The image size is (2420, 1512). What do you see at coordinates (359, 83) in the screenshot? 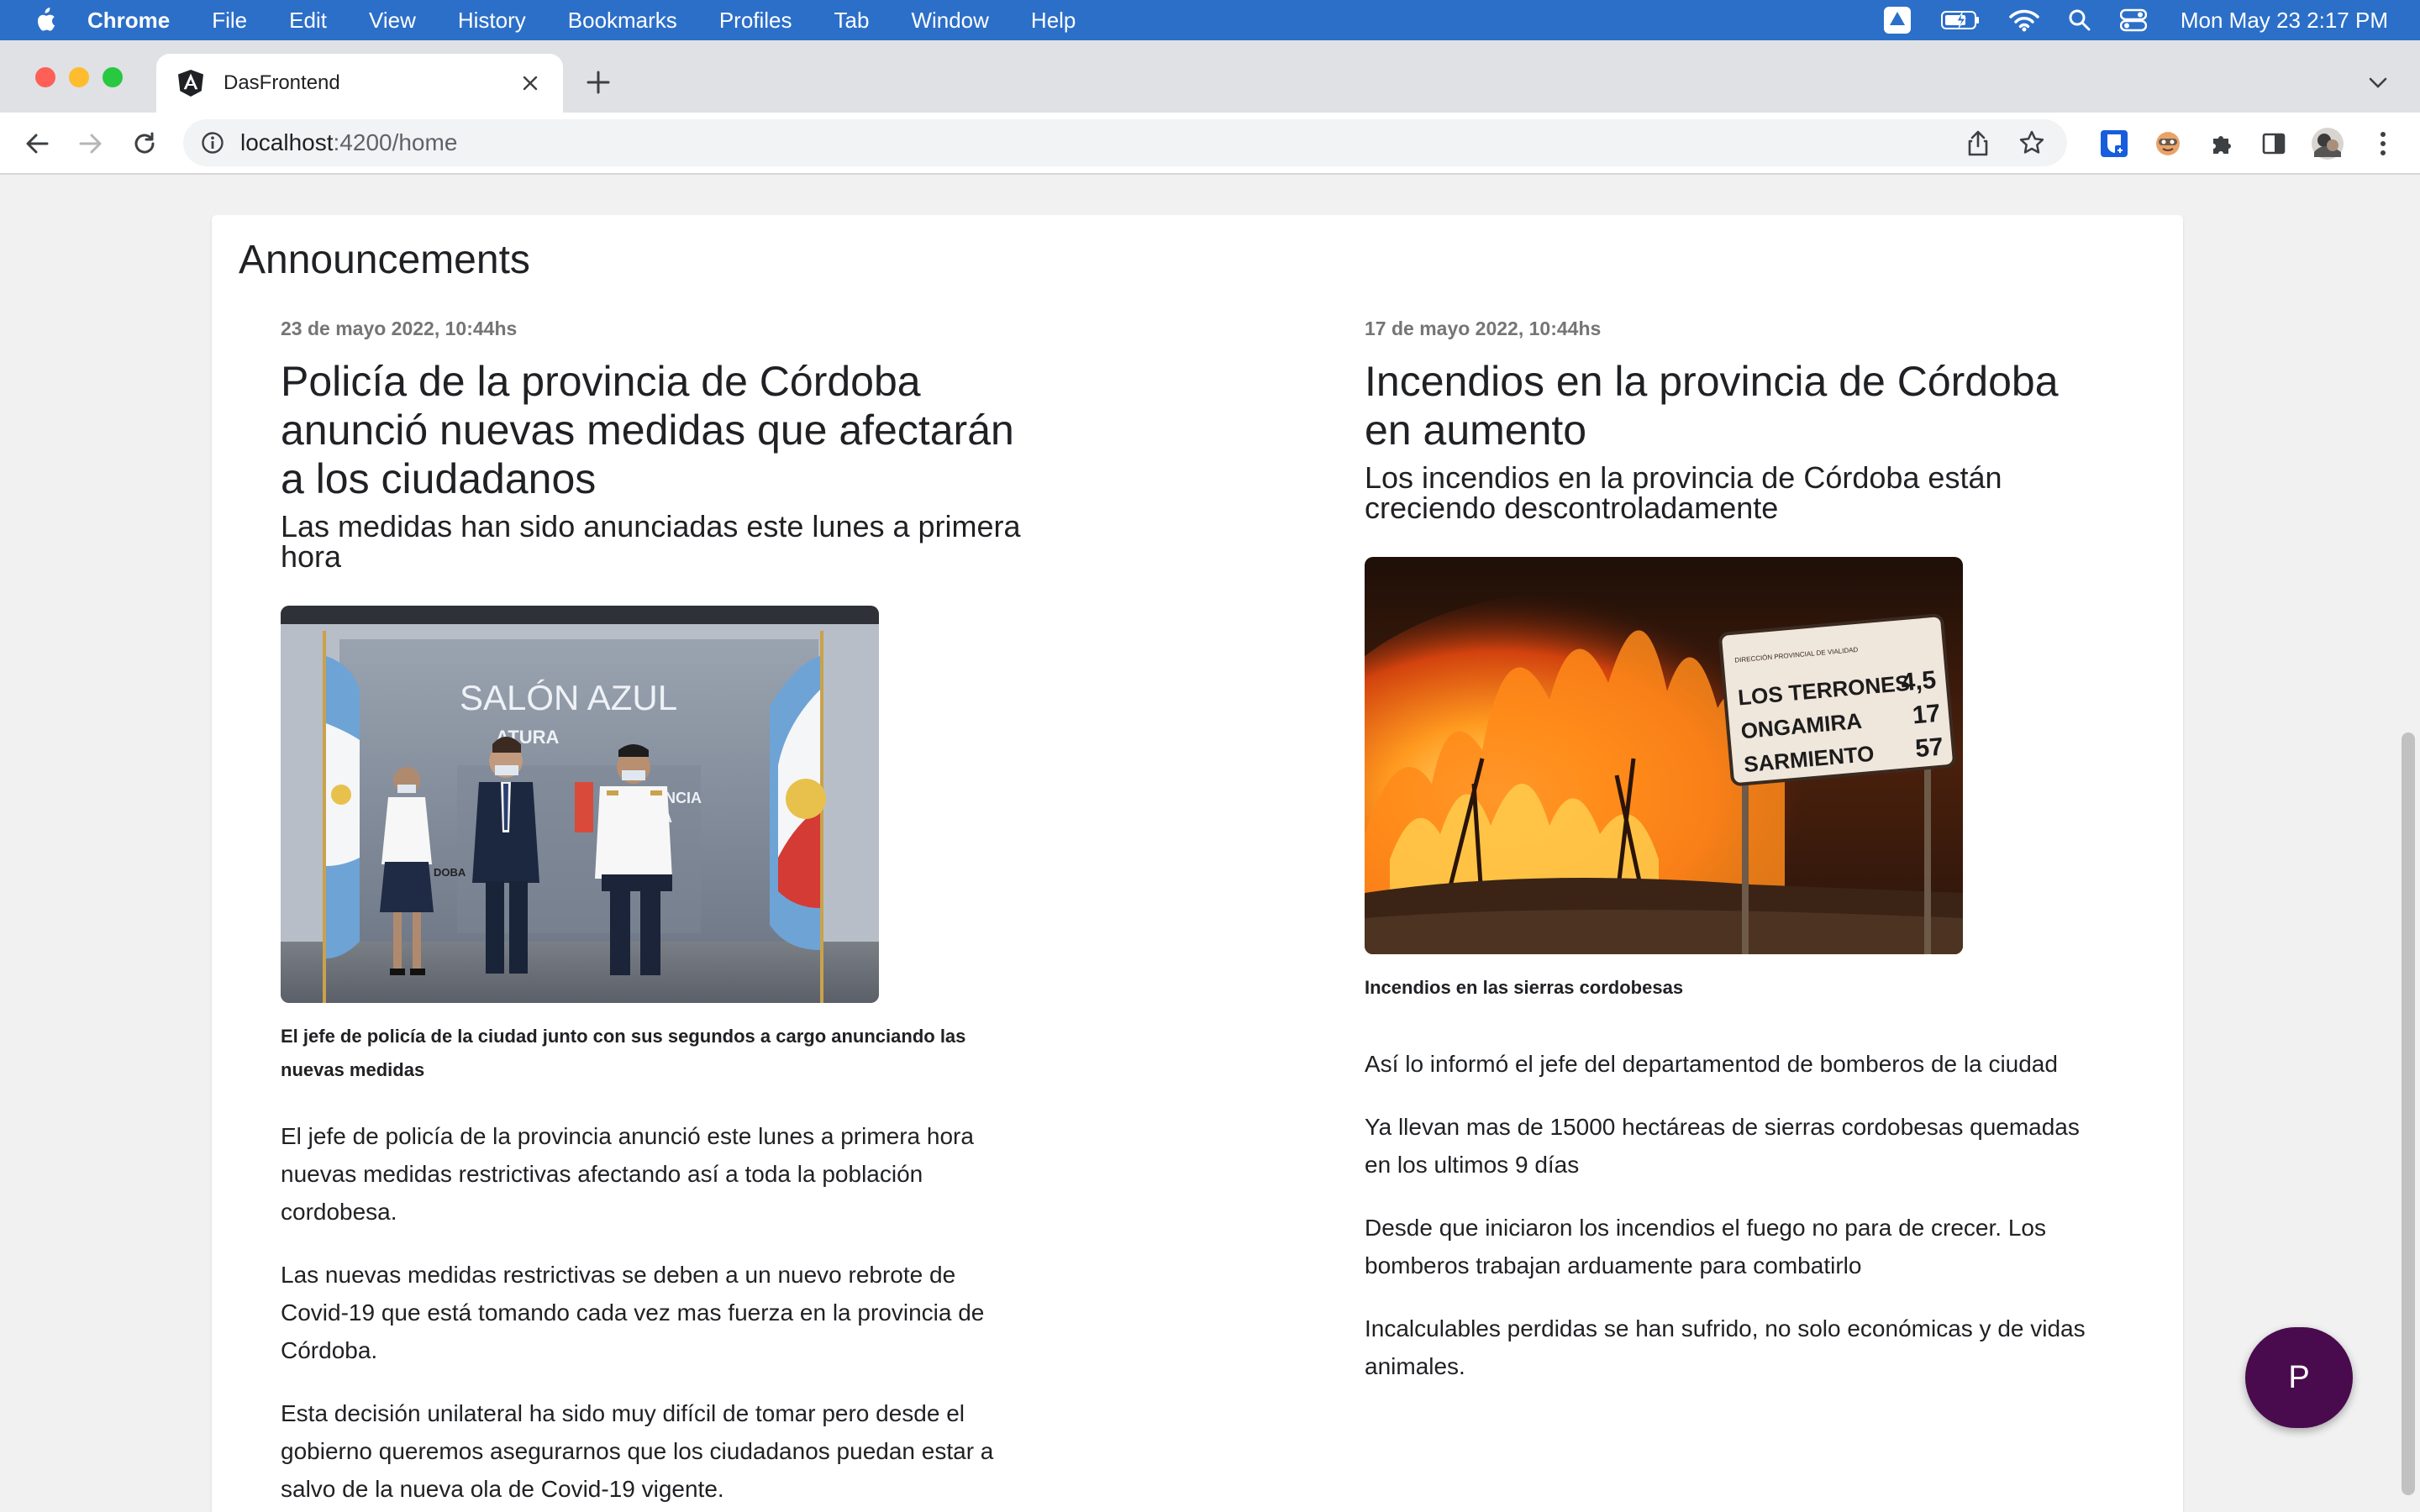
I see `browser-tab-active: DasFrontend` at bounding box center [359, 83].